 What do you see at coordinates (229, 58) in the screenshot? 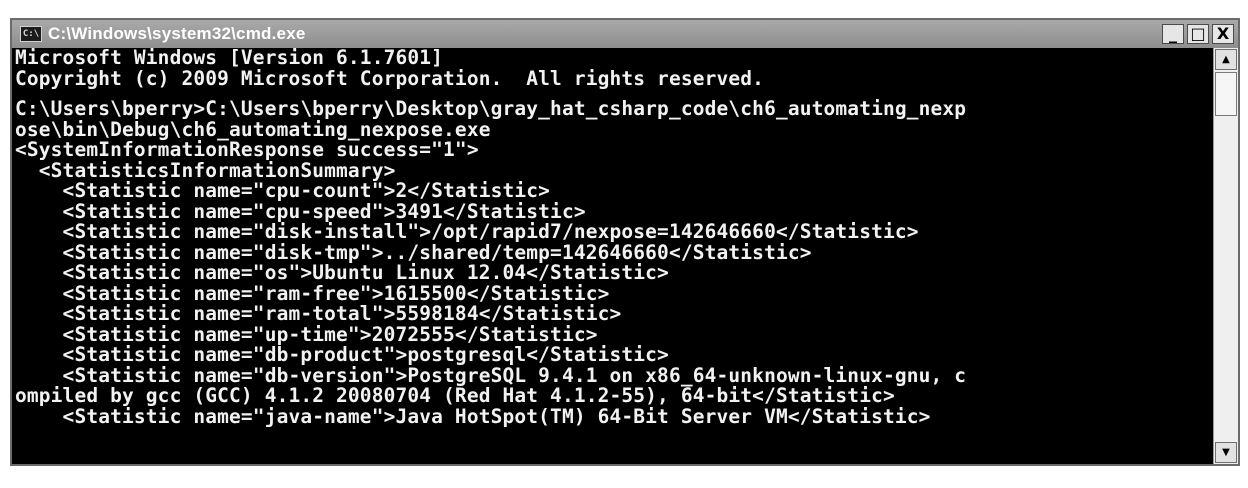
I see `console-header-line: Microsoft Windows [Version 6.1.7601]` at bounding box center [229, 58].